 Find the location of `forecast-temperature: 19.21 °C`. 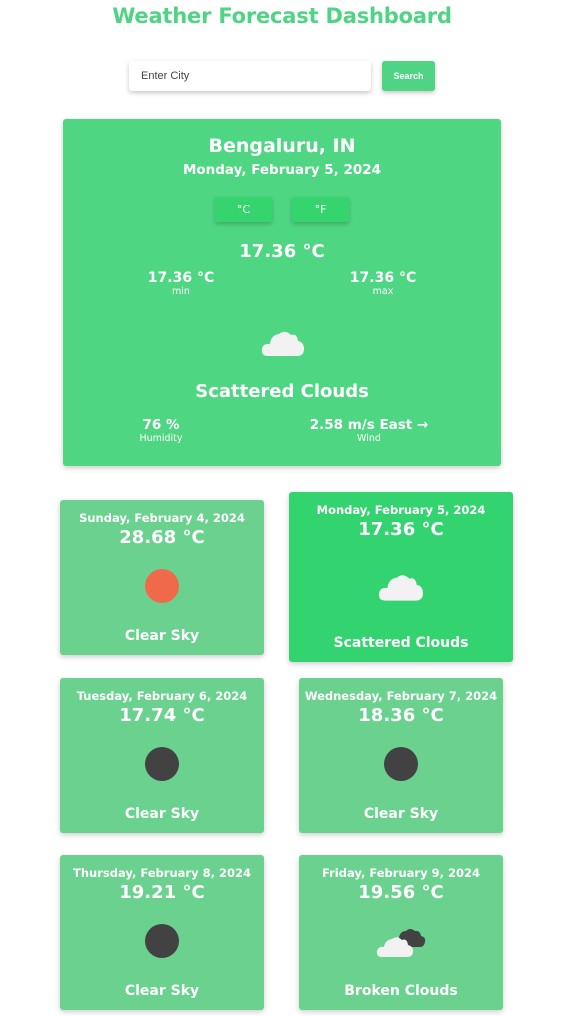

forecast-temperature: 19.21 °C is located at coordinates (162, 892).